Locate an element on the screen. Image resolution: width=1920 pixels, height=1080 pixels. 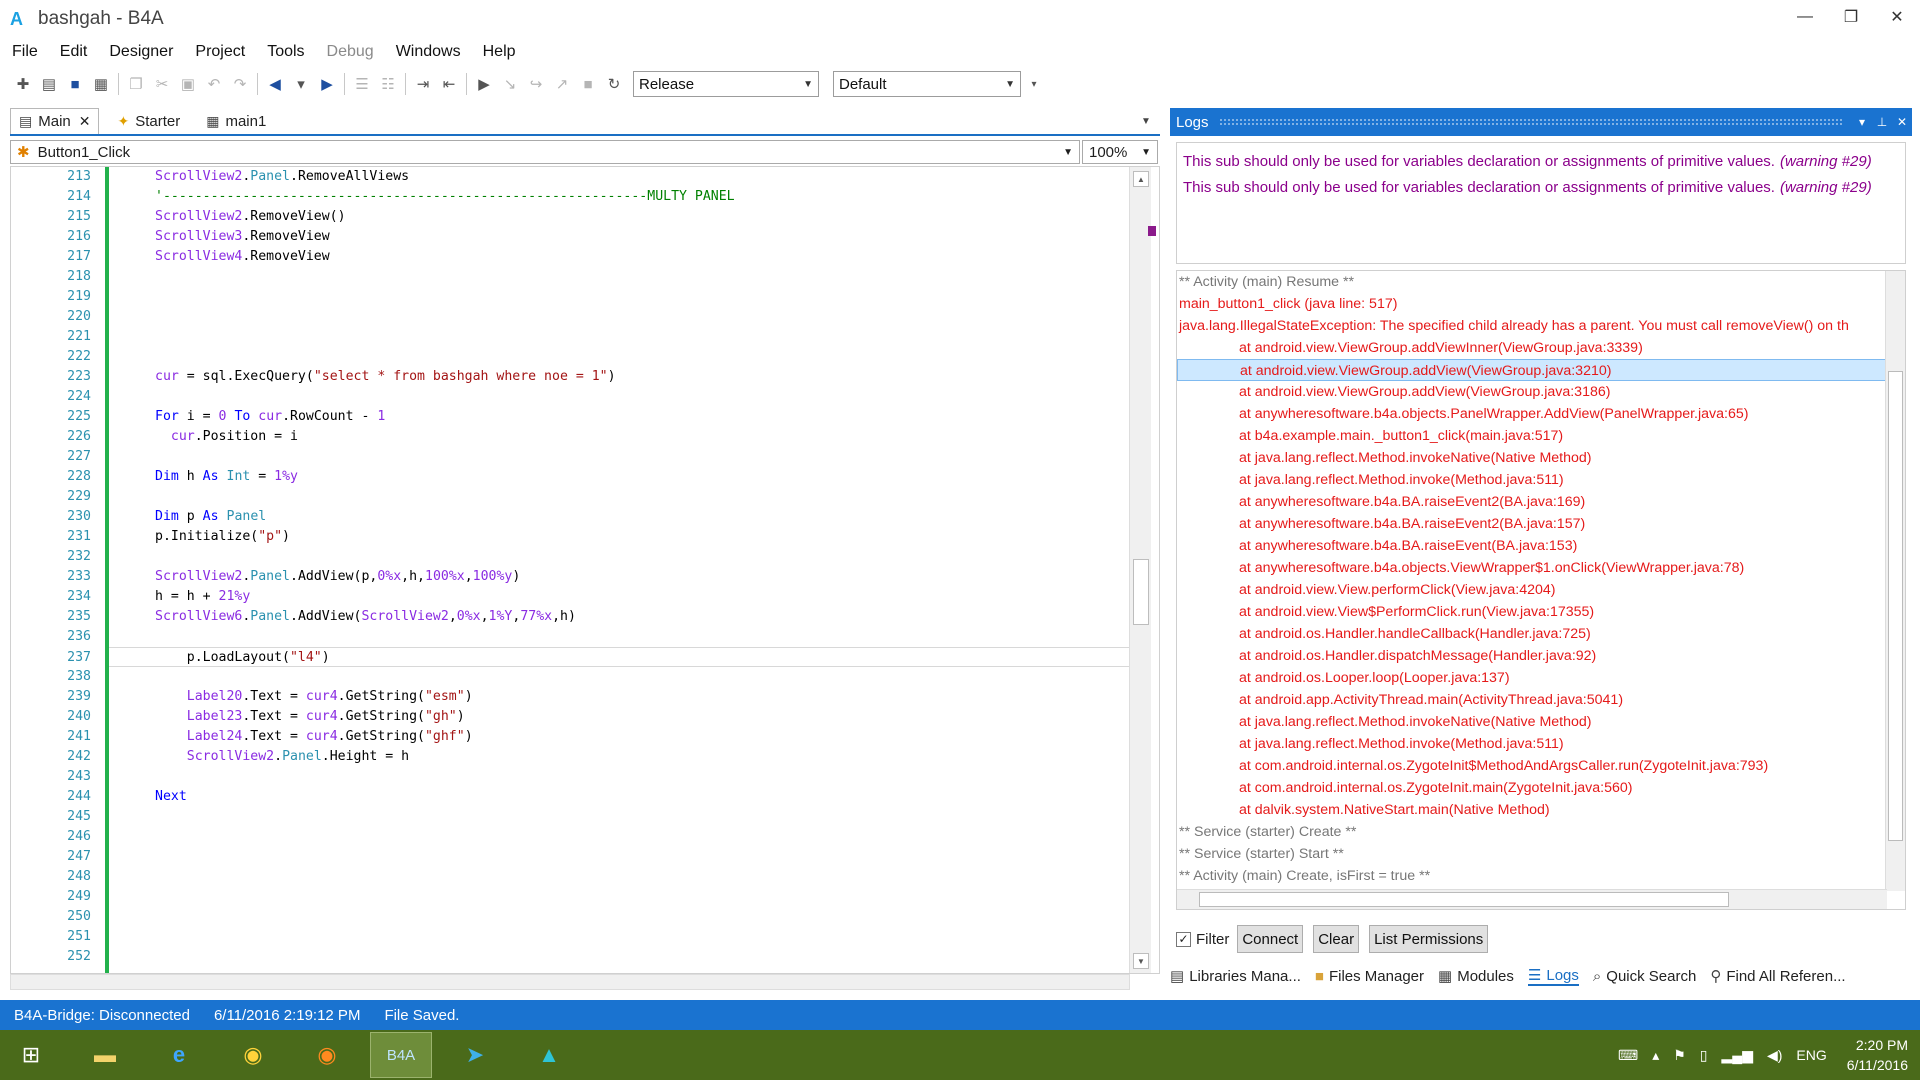
log-horizontal-scrollbar is located at coordinates (1532, 899).